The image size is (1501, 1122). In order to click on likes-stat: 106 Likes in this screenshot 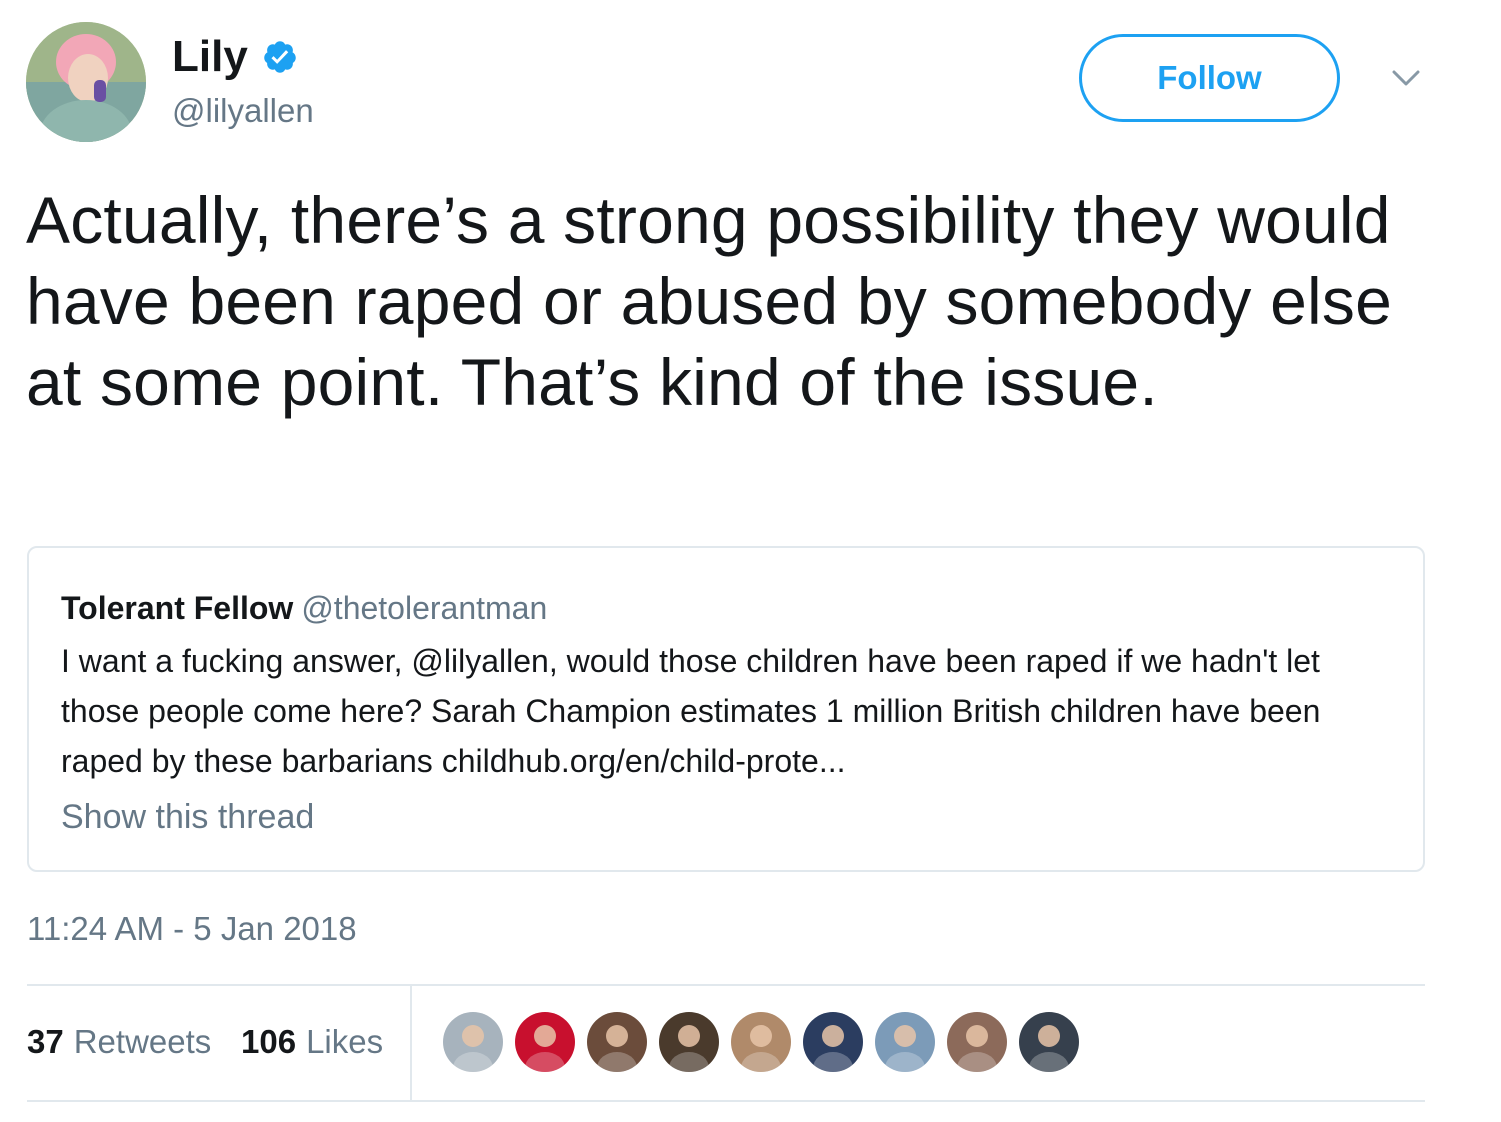, I will do `click(312, 1042)`.